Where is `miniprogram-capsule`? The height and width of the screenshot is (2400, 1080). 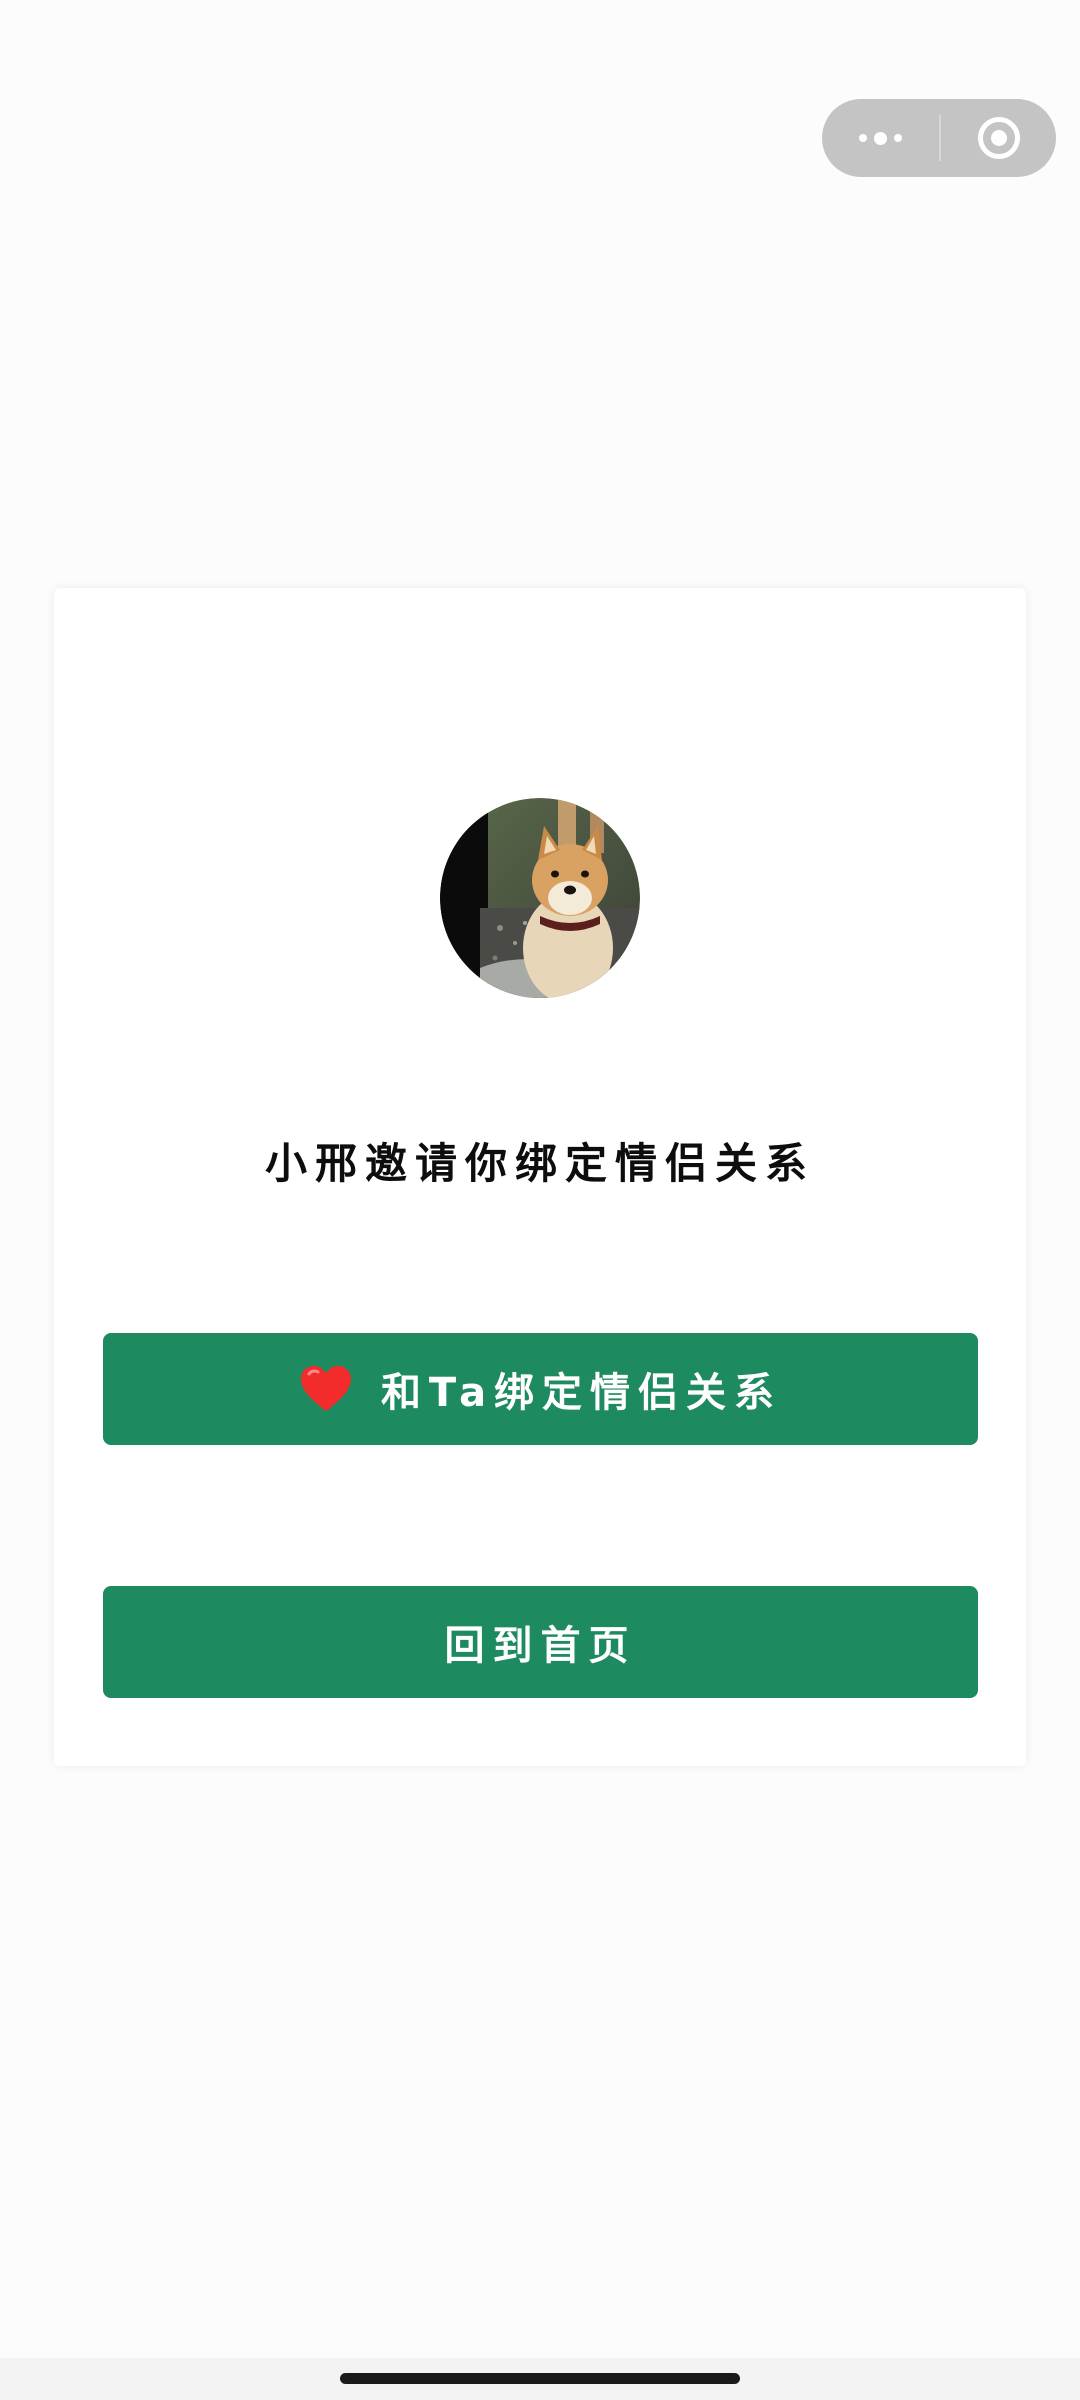 miniprogram-capsule is located at coordinates (939, 138).